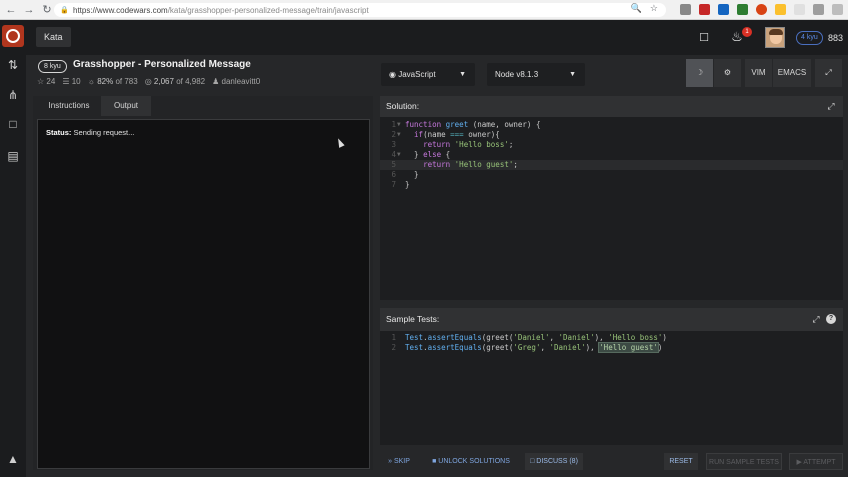 The height and width of the screenshot is (477, 848). Describe the element at coordinates (47, 10) in the screenshot. I see `reload-icon: ↻` at that location.